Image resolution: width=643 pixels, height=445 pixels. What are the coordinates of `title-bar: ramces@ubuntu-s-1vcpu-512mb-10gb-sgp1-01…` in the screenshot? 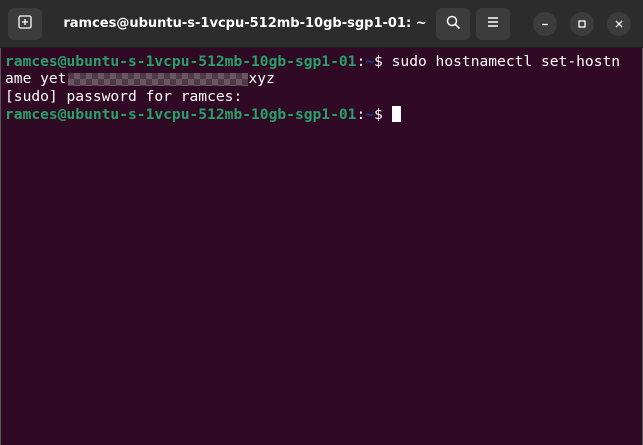 It's located at (321, 24).